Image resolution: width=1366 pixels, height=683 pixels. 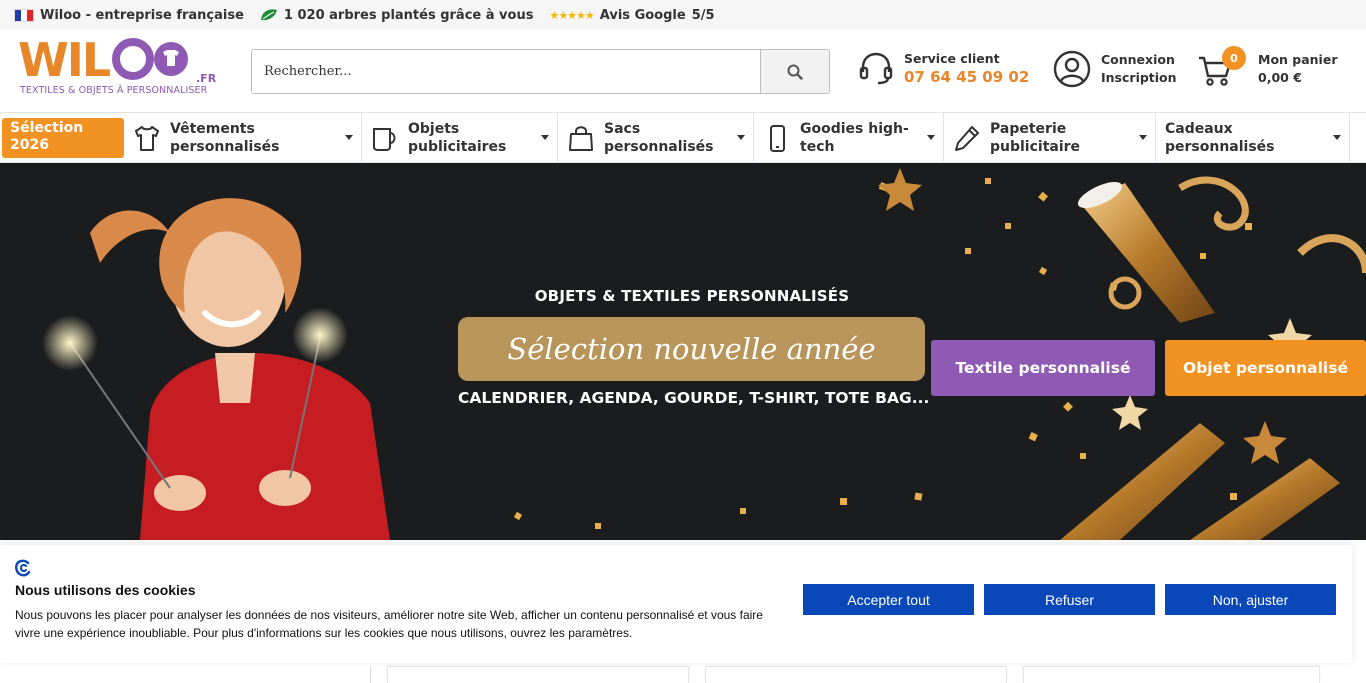 What do you see at coordinates (849, 137) in the screenshot?
I see `nav-item-goodies: Goodies high-tech` at bounding box center [849, 137].